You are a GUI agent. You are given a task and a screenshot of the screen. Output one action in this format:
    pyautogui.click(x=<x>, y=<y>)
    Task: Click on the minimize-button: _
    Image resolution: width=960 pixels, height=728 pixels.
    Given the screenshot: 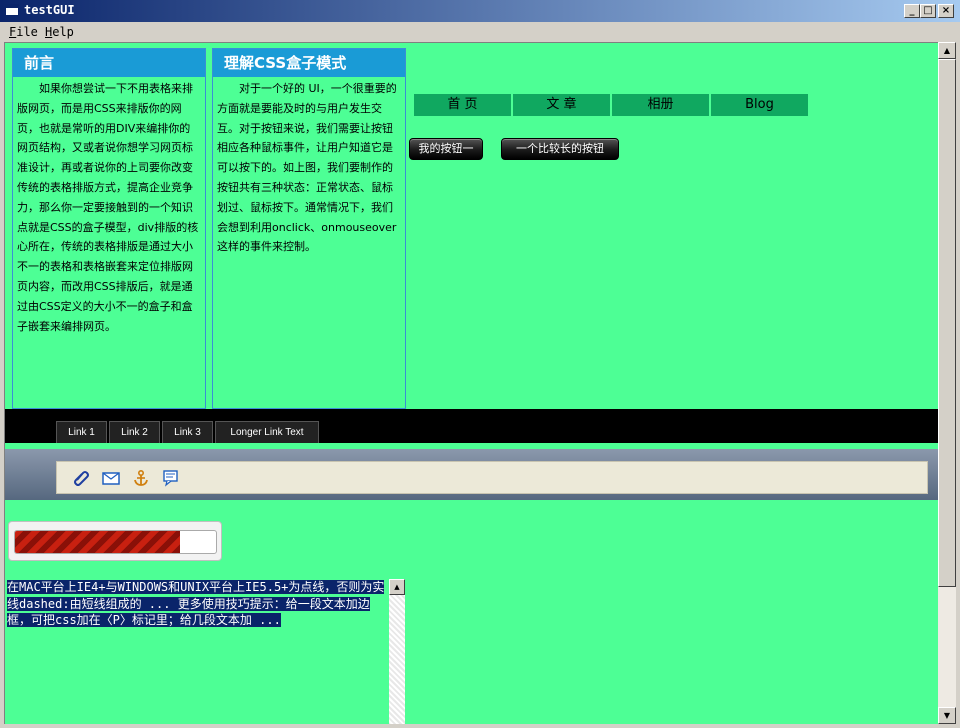 What is the action you would take?
    pyautogui.click(x=912, y=11)
    